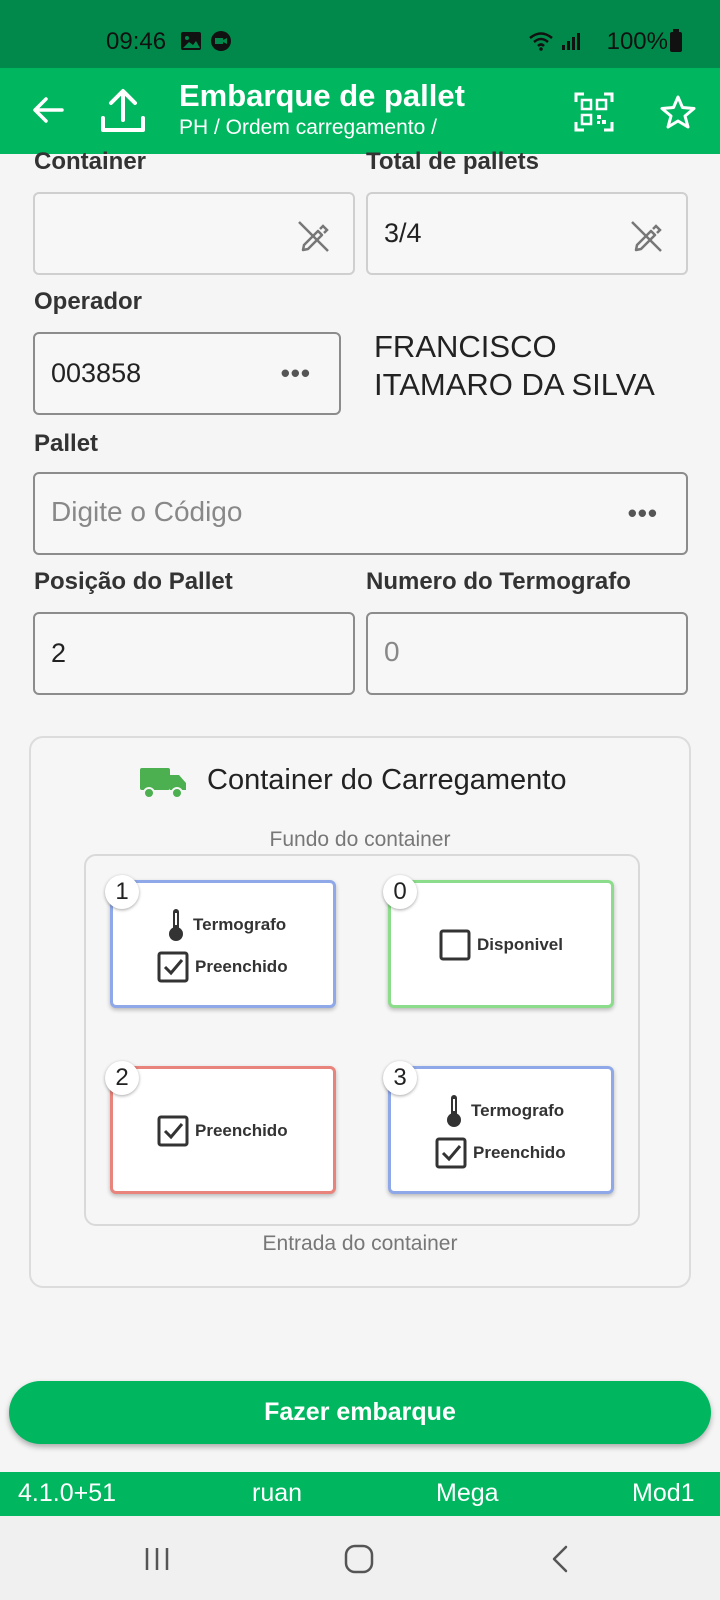  I want to click on slot-status: Disponivel, so click(520, 944).